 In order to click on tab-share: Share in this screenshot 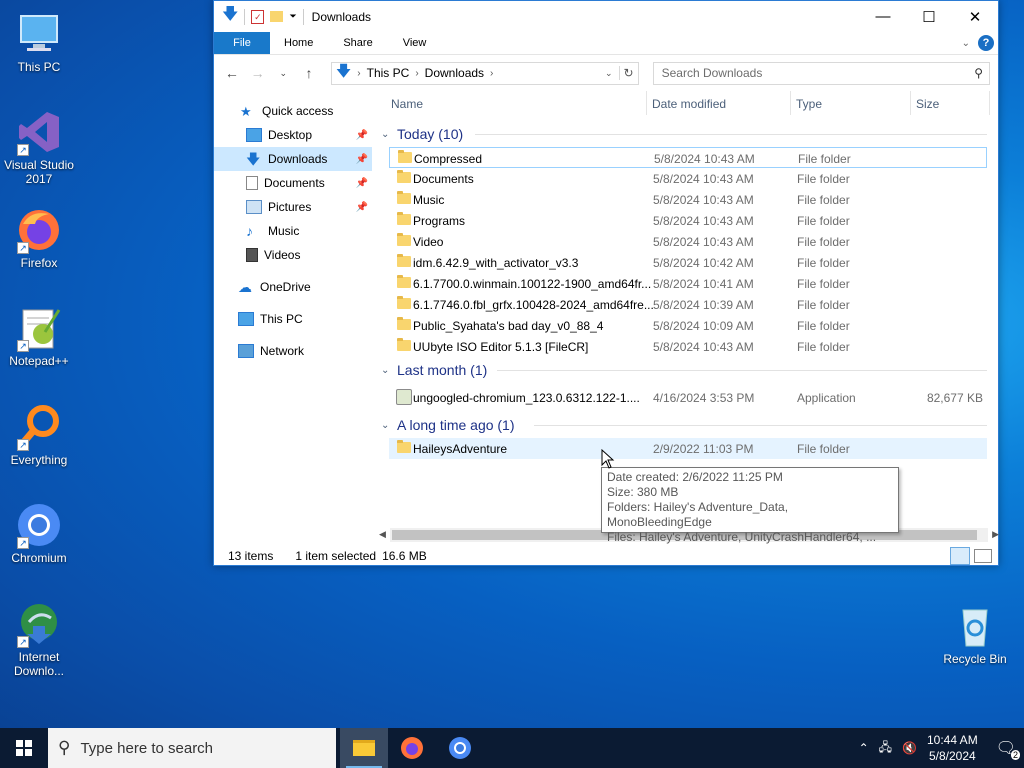, I will do `click(357, 43)`.